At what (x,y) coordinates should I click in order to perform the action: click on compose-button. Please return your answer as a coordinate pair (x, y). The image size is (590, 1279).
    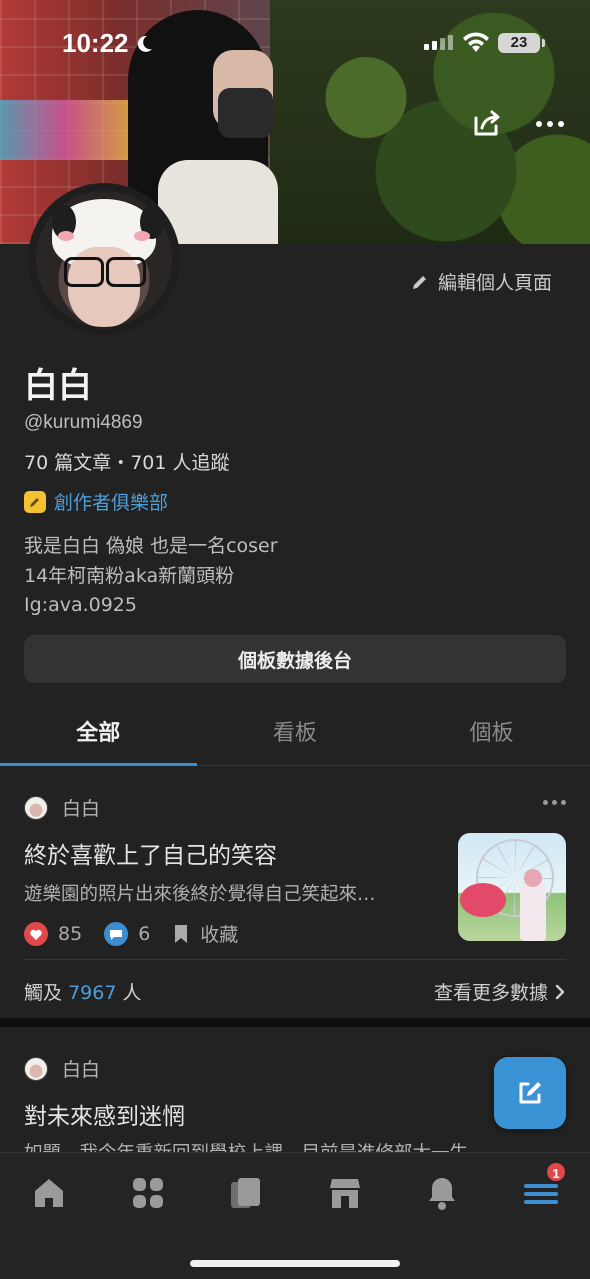
    Looking at the image, I should click on (530, 1093).